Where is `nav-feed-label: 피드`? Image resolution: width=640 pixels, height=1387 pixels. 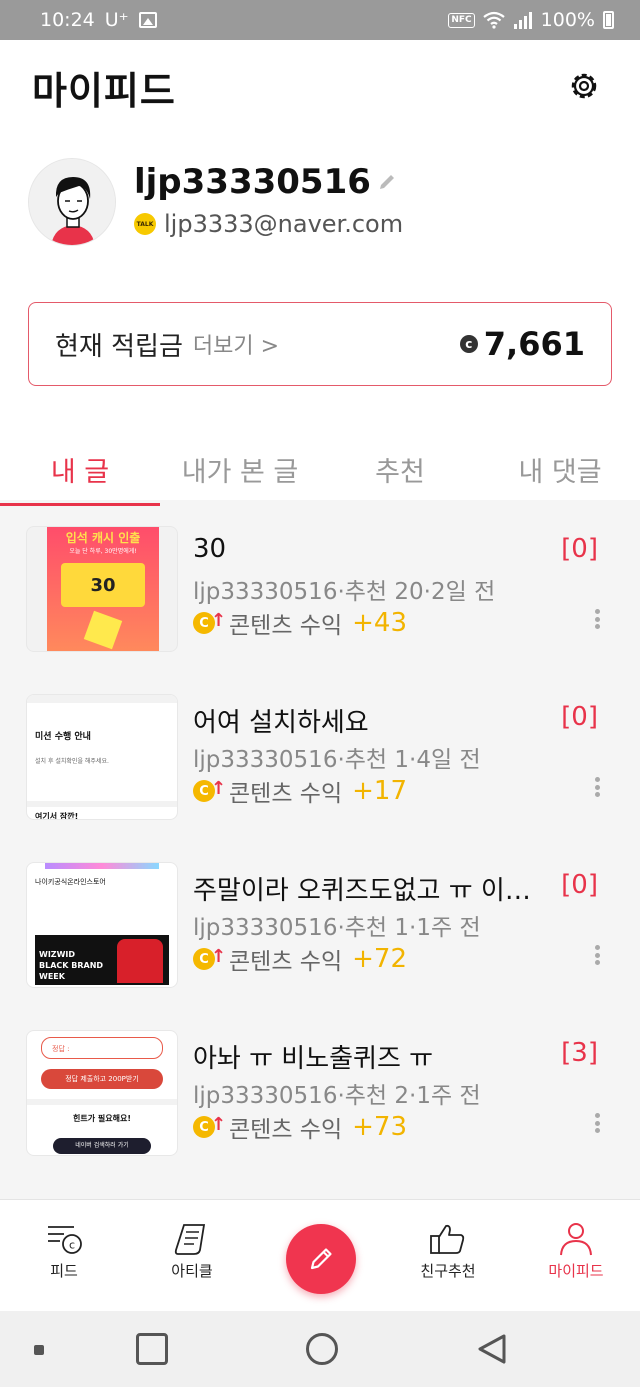
nav-feed-label: 피드 is located at coordinates (64, 1271).